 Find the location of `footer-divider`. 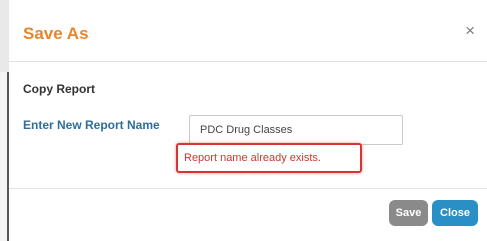

footer-divider is located at coordinates (248, 188).